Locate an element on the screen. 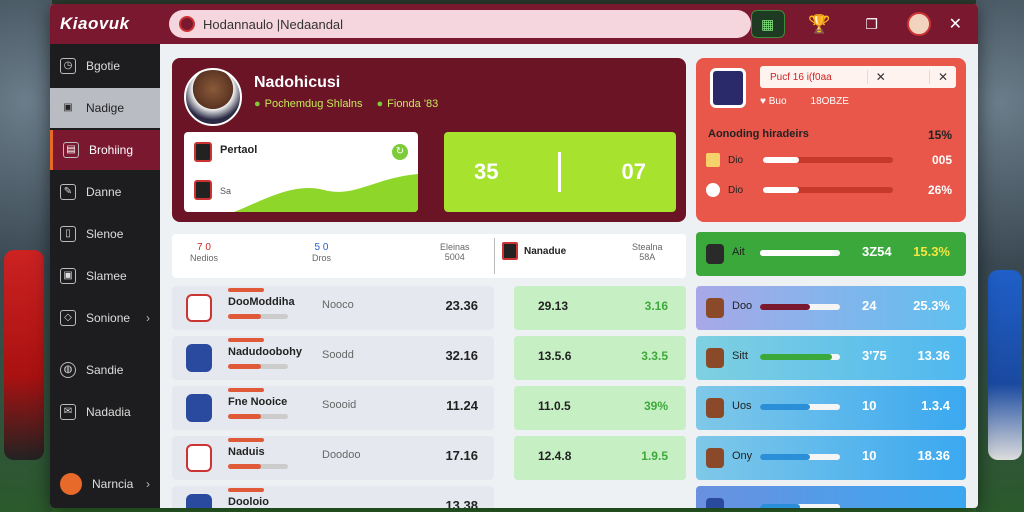  sidebar-item-label: Sonione is located at coordinates (108, 318).